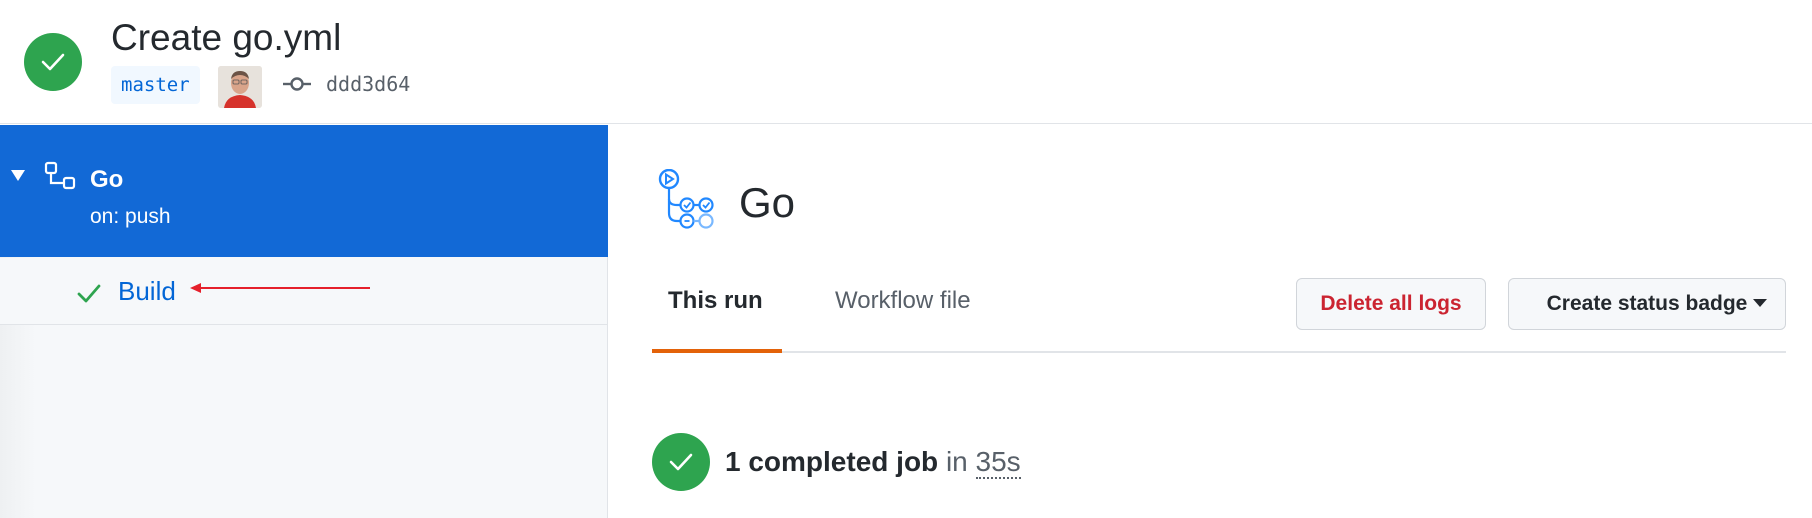 This screenshot has height=518, width=1812. Describe the element at coordinates (832, 461) in the screenshot. I see `completed-job-count: 1 completed job` at that location.